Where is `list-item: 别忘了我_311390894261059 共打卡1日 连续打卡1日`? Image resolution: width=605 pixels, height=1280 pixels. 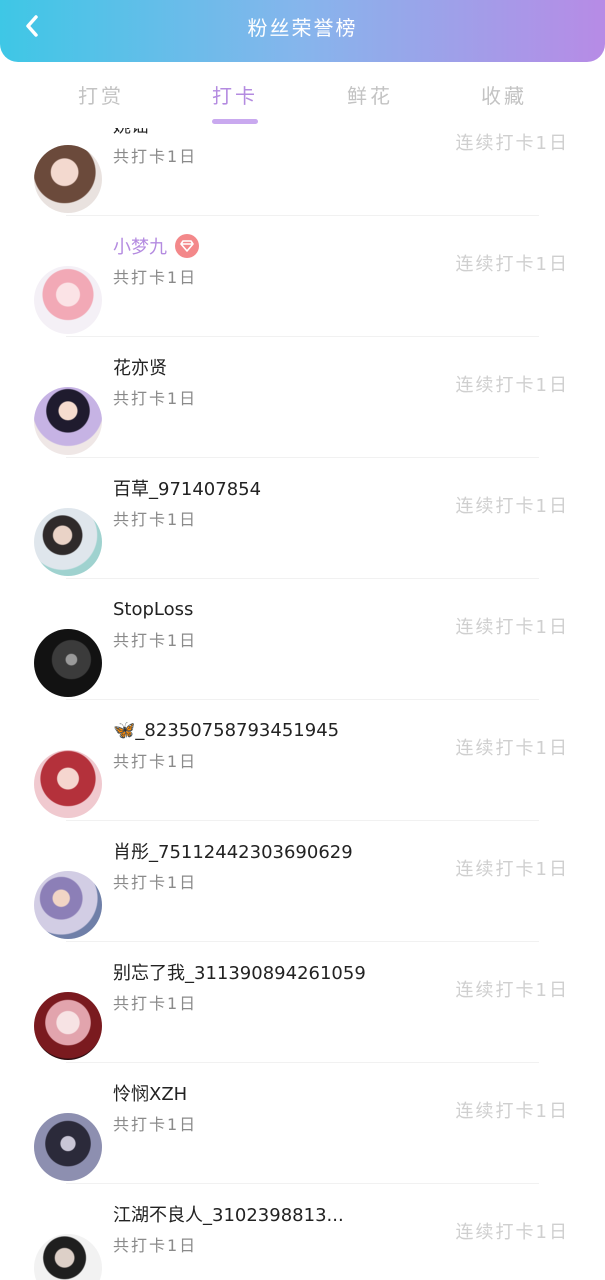 list-item: 别忘了我_311390894261059 共打卡1日 连续打卡1日 is located at coordinates (302, 1002).